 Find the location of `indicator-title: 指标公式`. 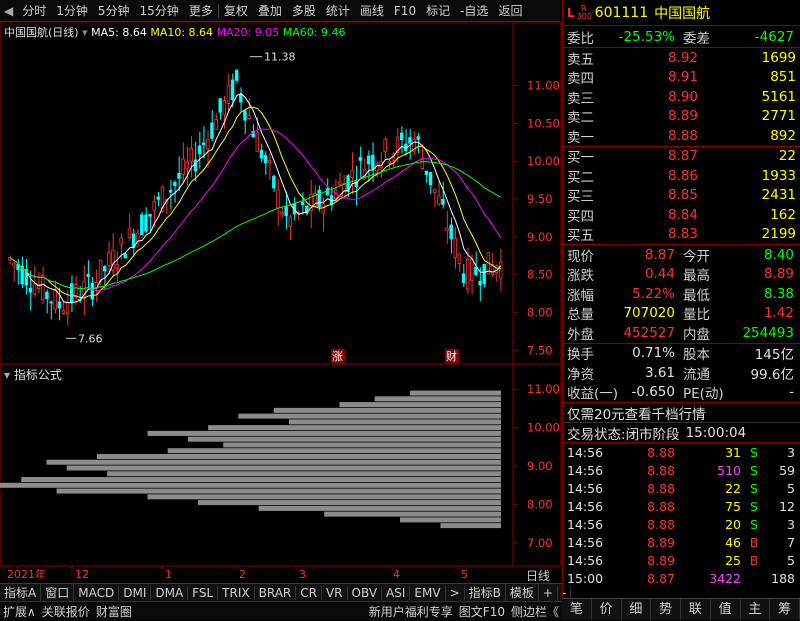

indicator-title: 指标公式 is located at coordinates (37, 375).